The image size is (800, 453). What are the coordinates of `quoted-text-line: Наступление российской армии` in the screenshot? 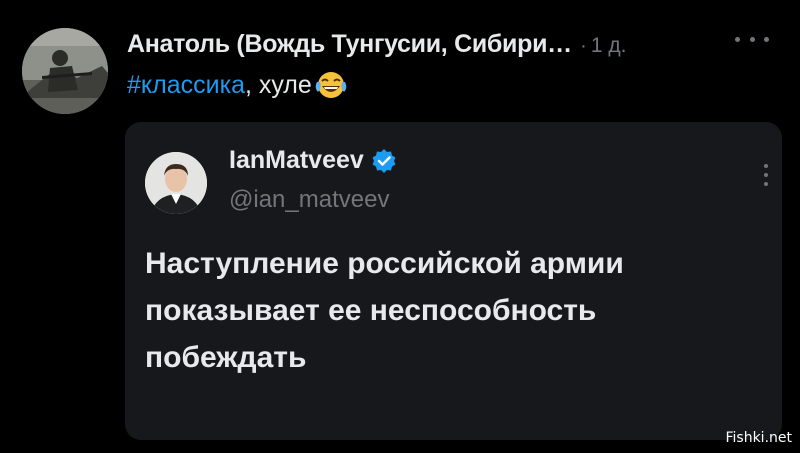 It's located at (384, 263).